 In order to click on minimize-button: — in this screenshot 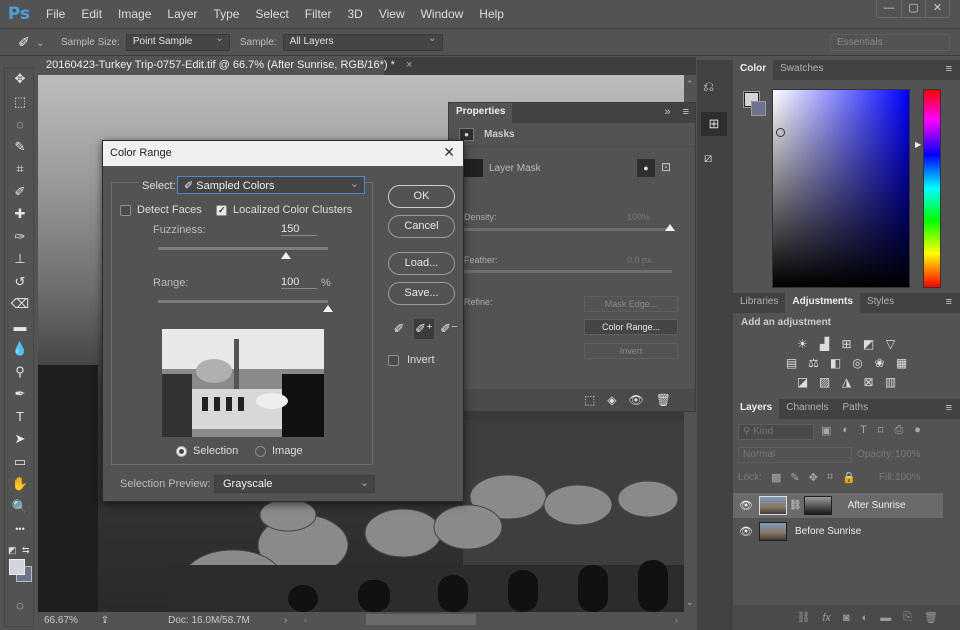, I will do `click(889, 8)`.